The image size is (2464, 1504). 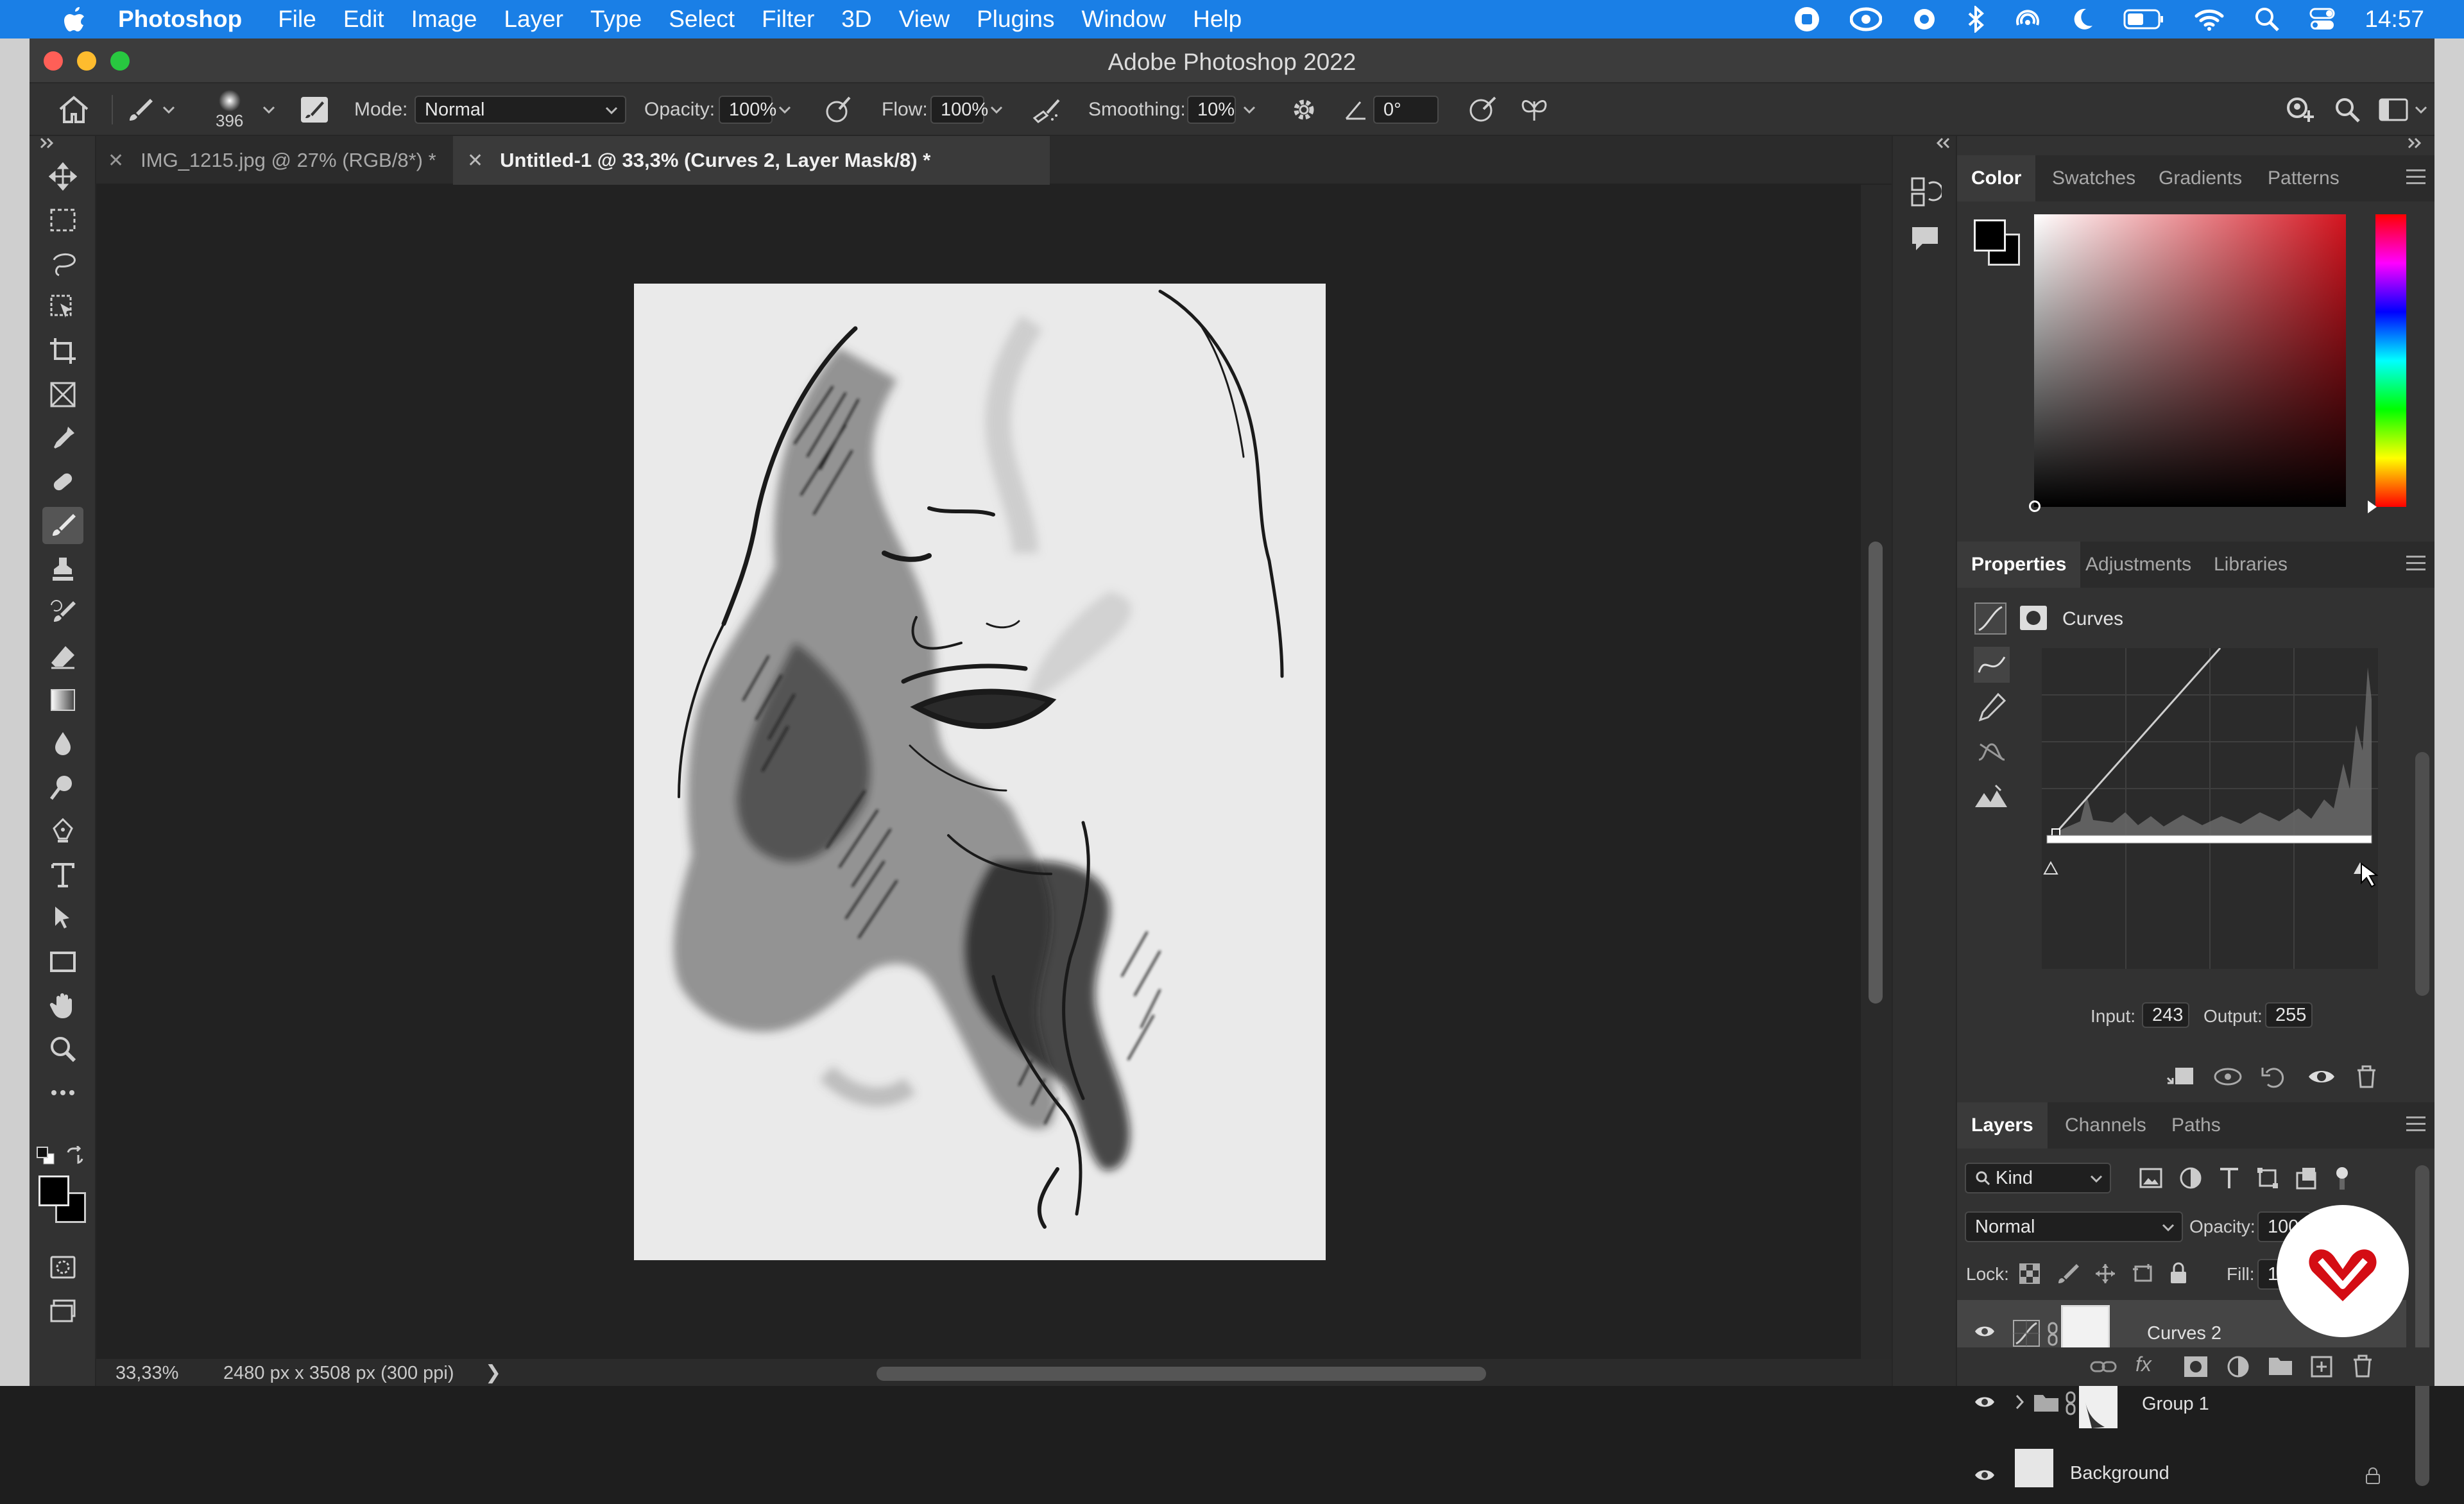 I want to click on group-expand-chevron-icon, so click(x=2020, y=1402).